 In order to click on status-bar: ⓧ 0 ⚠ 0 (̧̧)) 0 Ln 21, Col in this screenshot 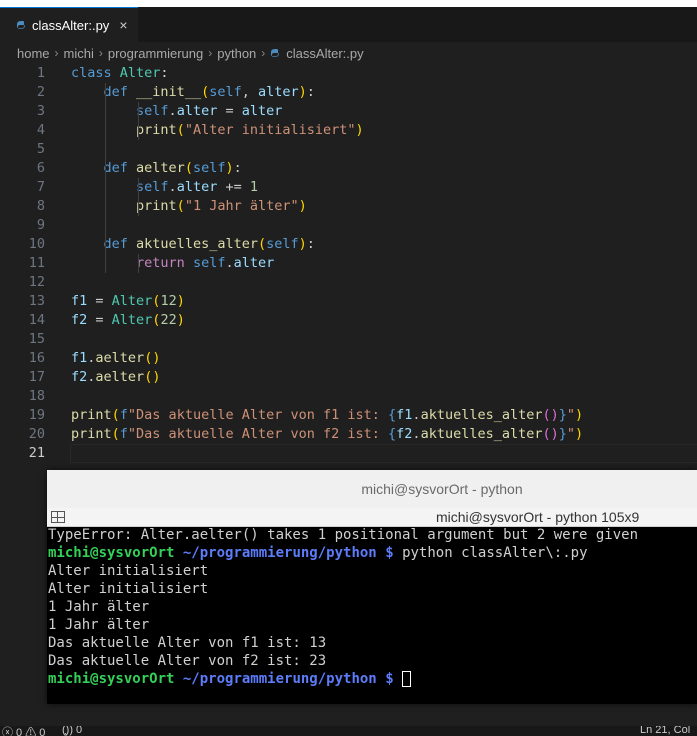, I will do `click(348, 731)`.